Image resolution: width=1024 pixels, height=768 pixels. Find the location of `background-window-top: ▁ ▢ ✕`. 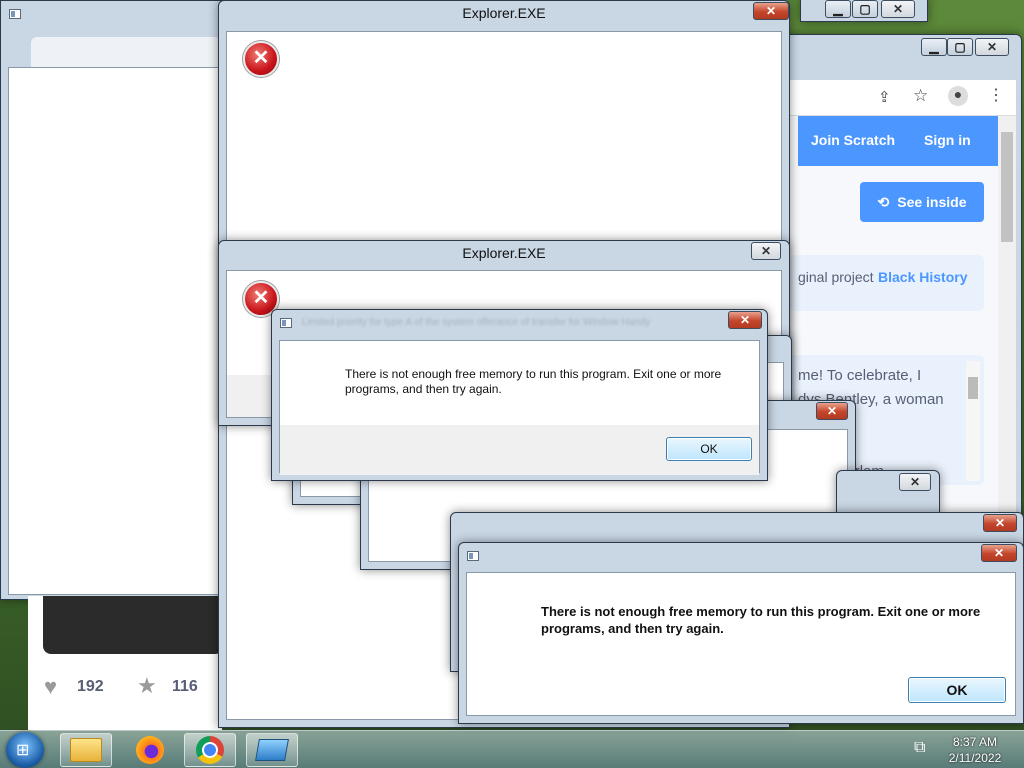

background-window-top: ▁ ▢ ✕ is located at coordinates (864, 11).